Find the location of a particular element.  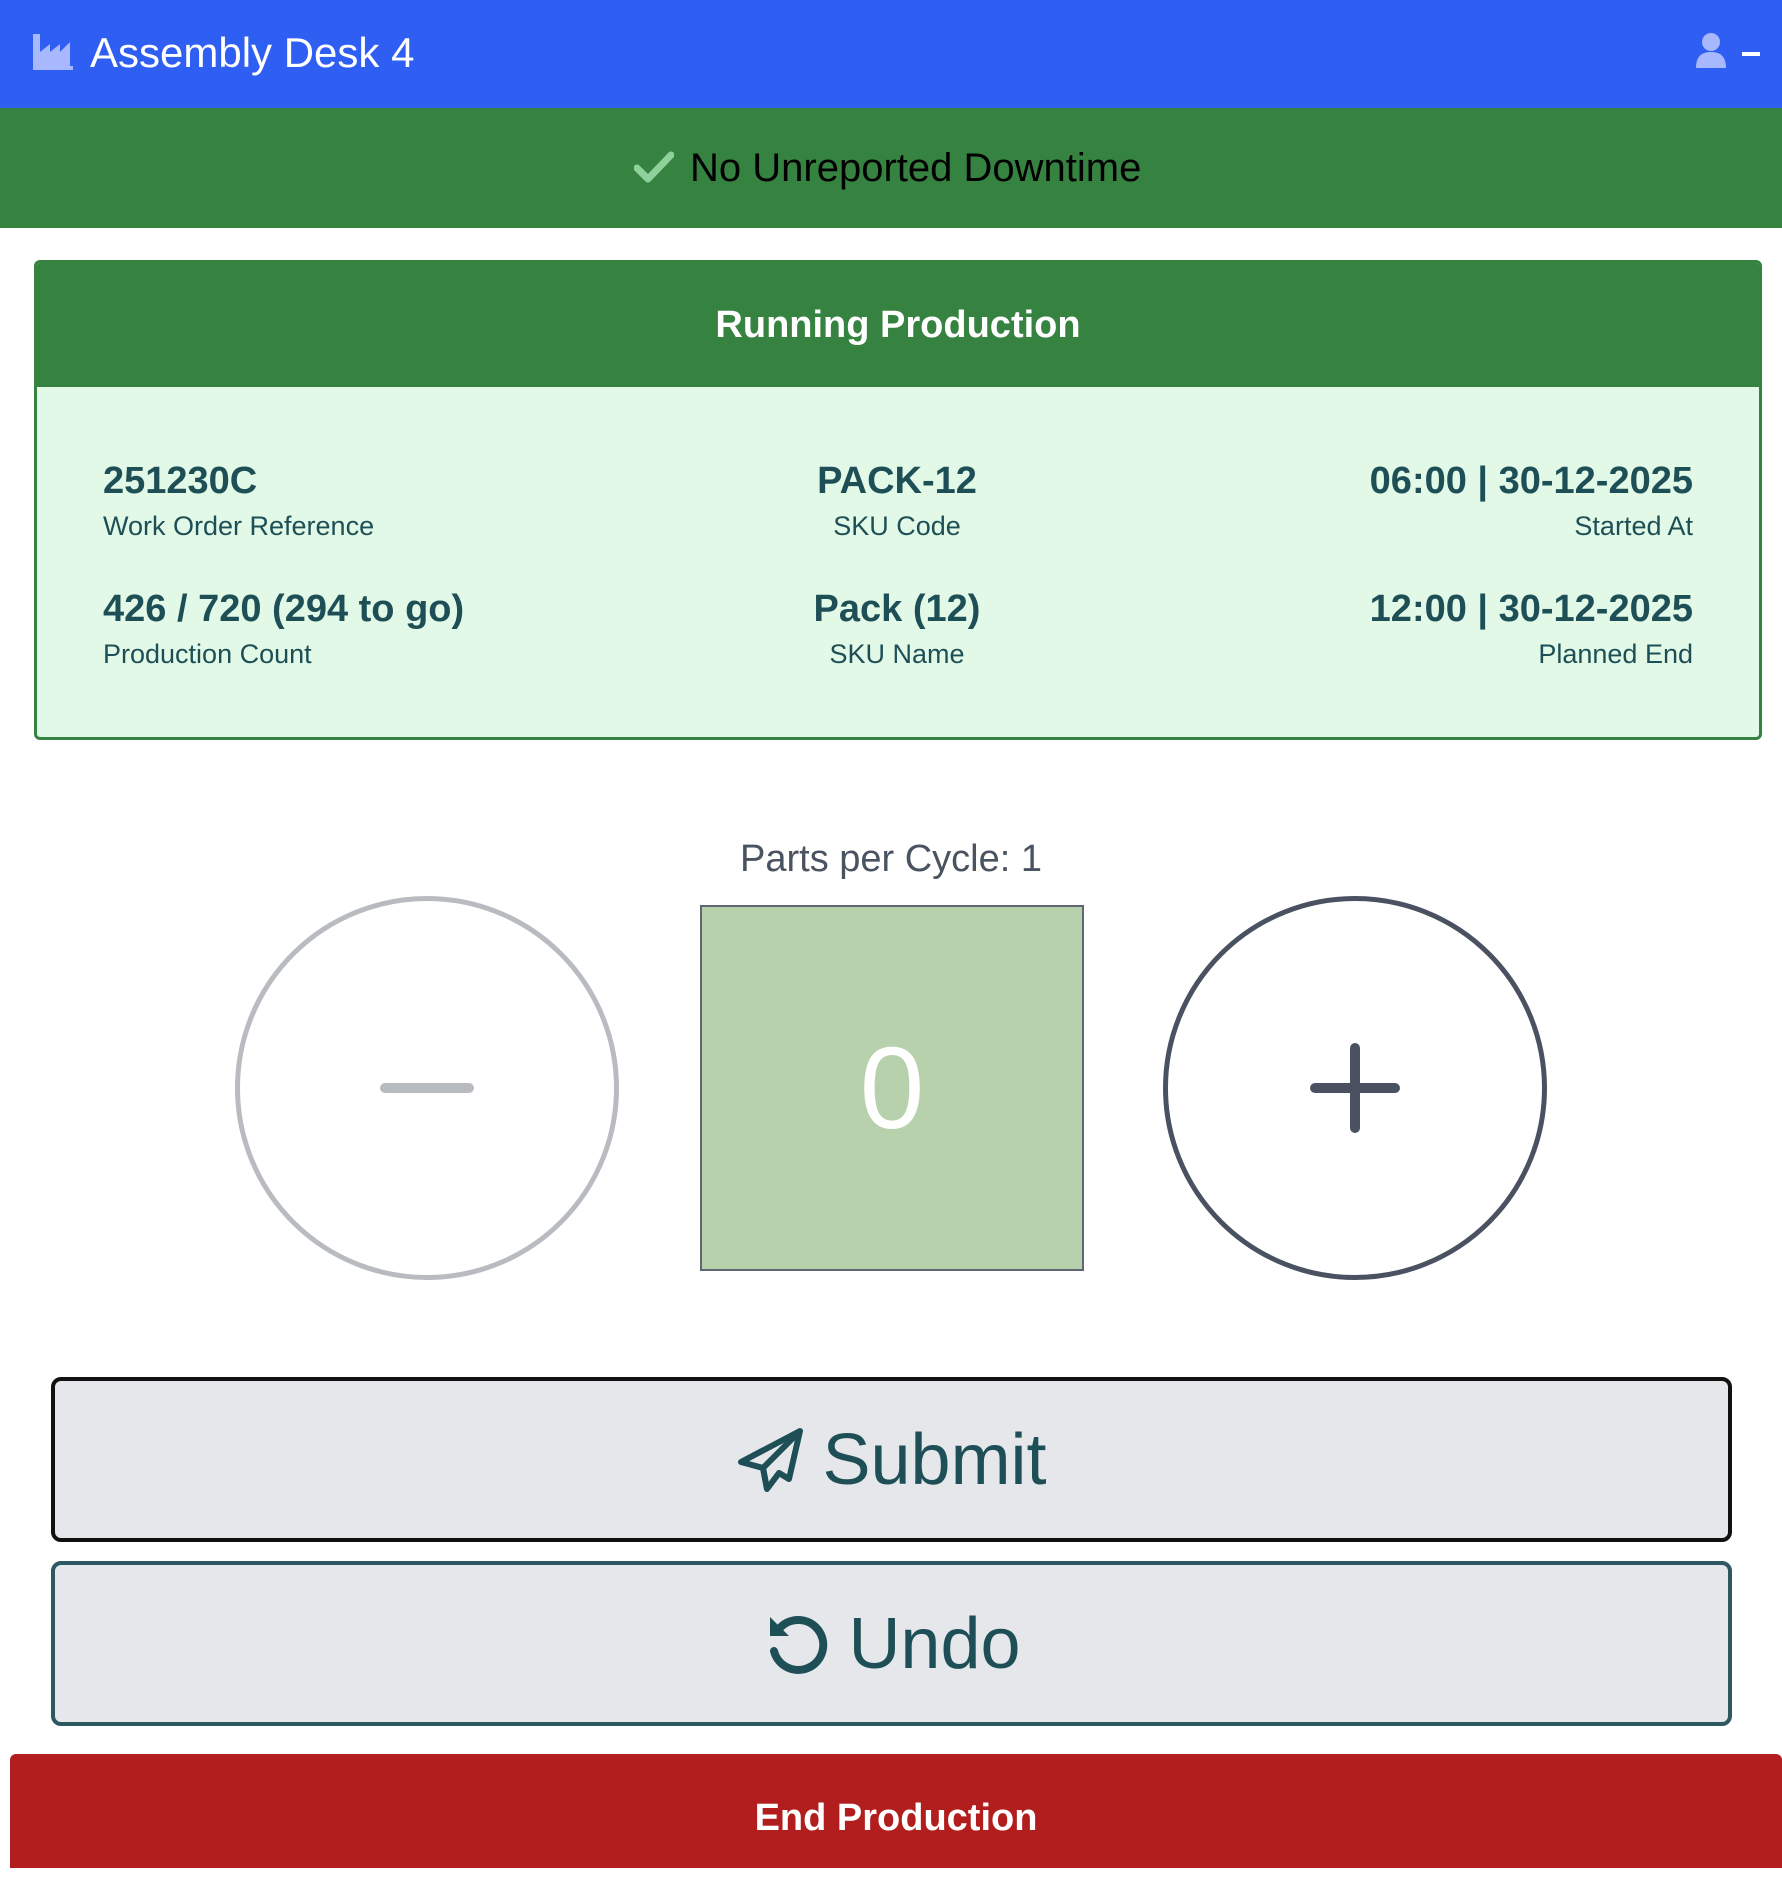

work-order-field: 251230C Work Order Reference is located at coordinates (238, 501).